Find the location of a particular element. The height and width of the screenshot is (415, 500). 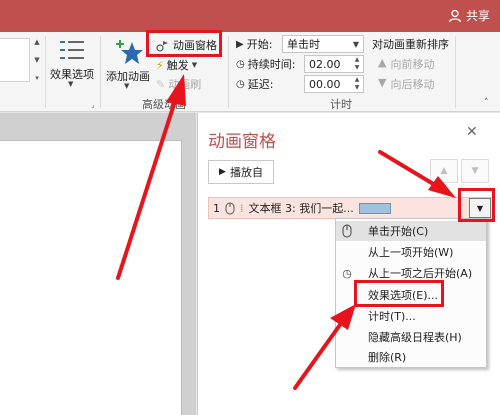

duration-spinner: 02.00 ▲ ▼ is located at coordinates (334, 64).